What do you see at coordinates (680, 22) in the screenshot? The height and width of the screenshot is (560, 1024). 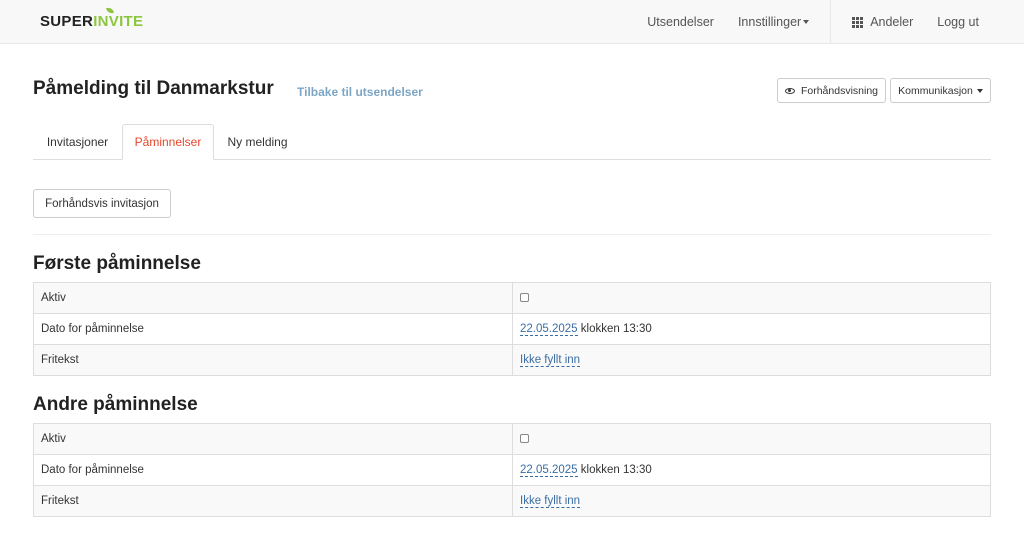 I see `nav-utsendelser: Utsendelser` at bounding box center [680, 22].